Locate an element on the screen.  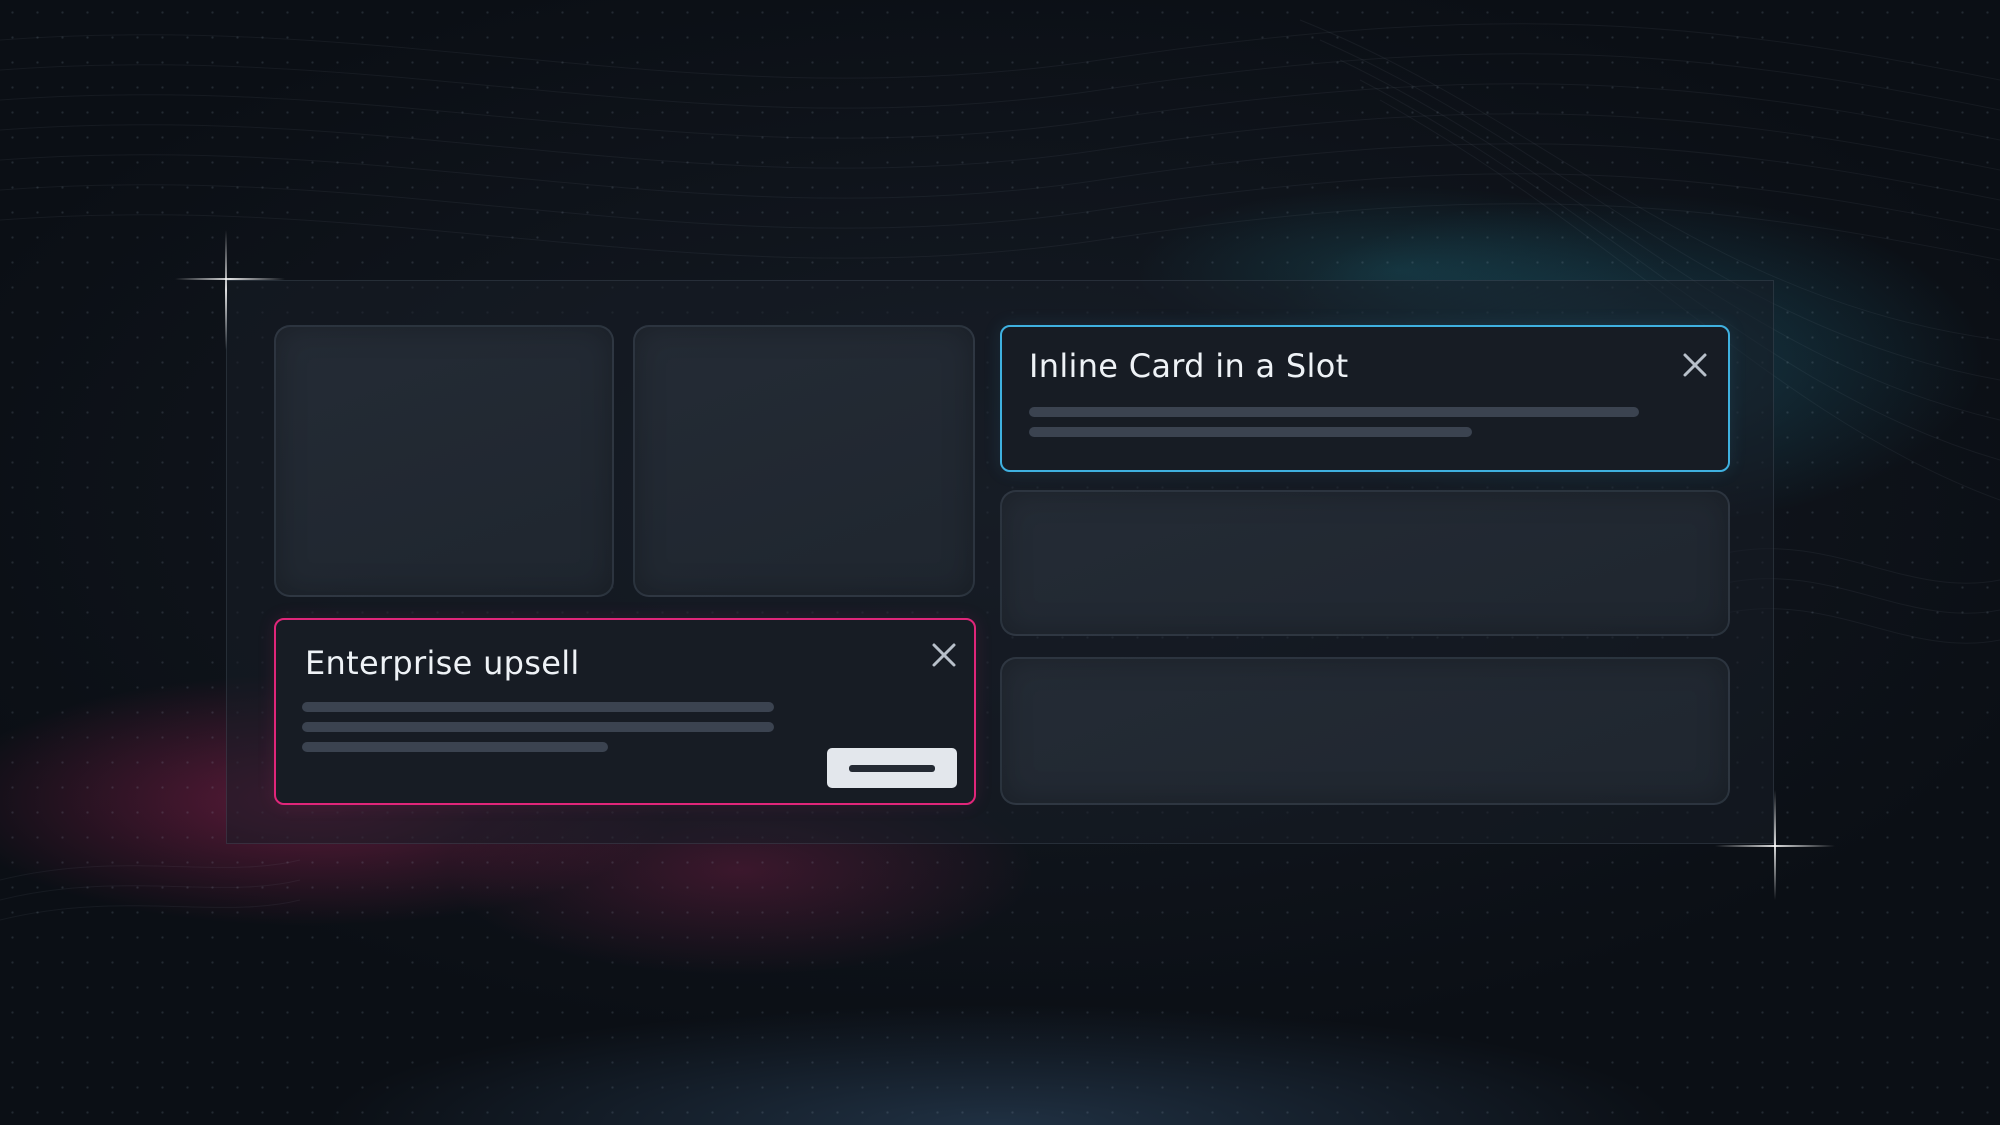
upsell-card-title: Enterprise upsell is located at coordinates (442, 663).